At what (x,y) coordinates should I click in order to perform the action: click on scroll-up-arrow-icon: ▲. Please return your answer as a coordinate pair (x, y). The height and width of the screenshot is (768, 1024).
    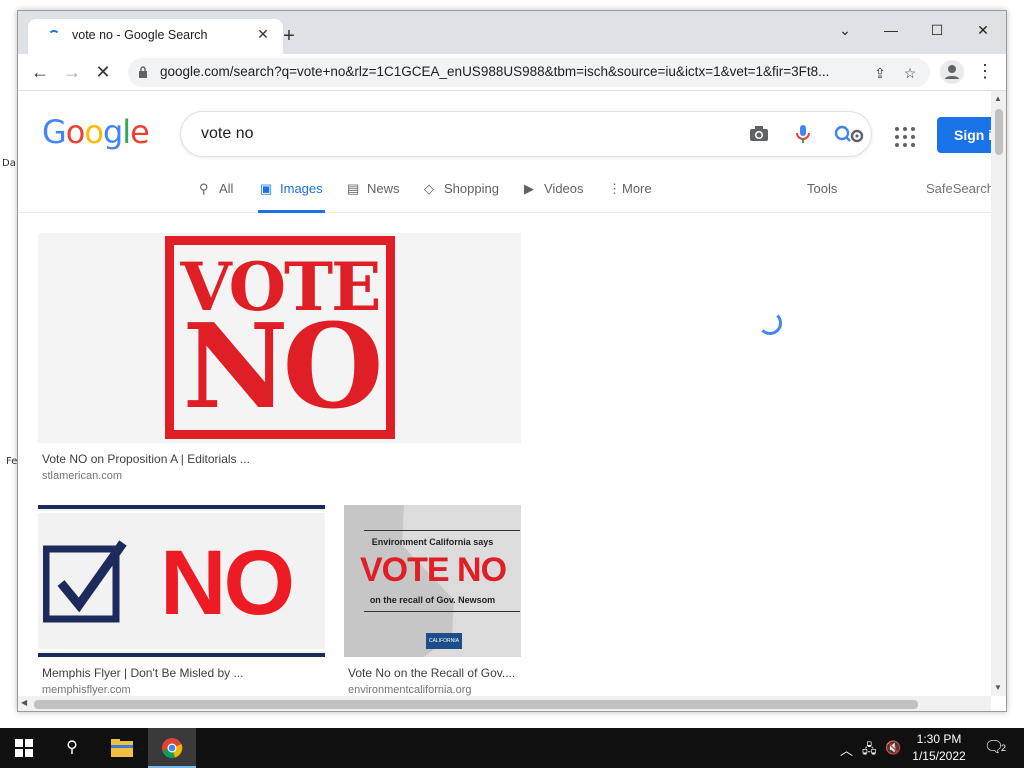
    Looking at the image, I should click on (998, 98).